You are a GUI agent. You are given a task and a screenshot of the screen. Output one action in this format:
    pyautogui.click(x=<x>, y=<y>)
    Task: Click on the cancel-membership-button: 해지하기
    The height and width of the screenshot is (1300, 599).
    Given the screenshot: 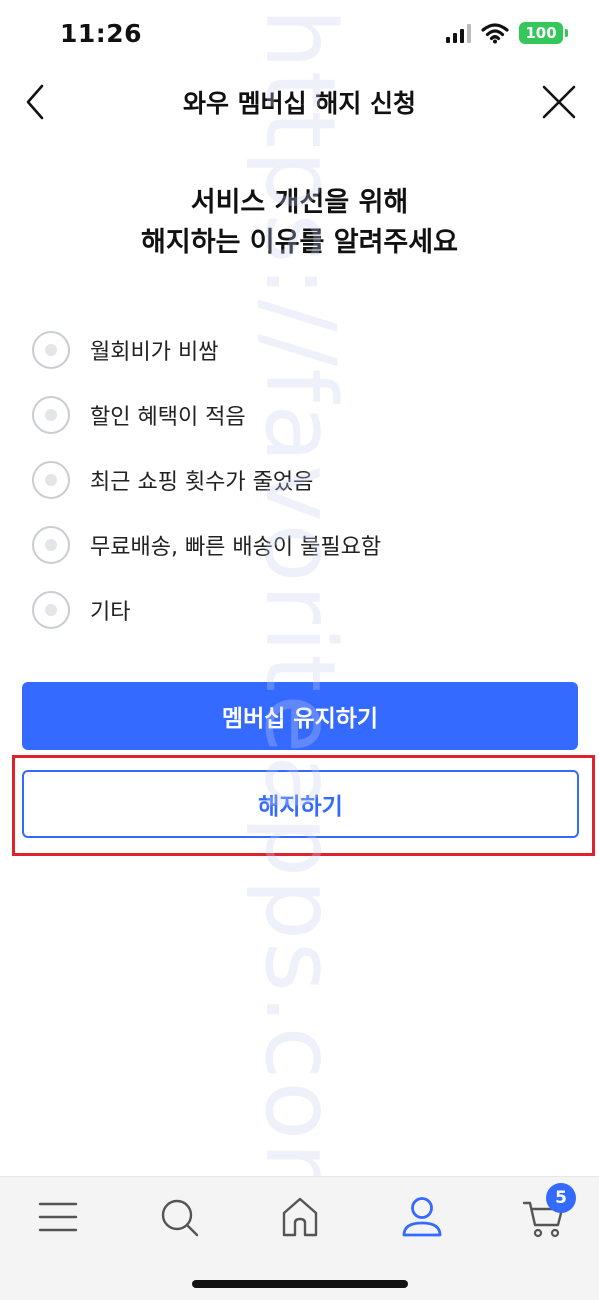 What is the action you would take?
    pyautogui.click(x=300, y=804)
    